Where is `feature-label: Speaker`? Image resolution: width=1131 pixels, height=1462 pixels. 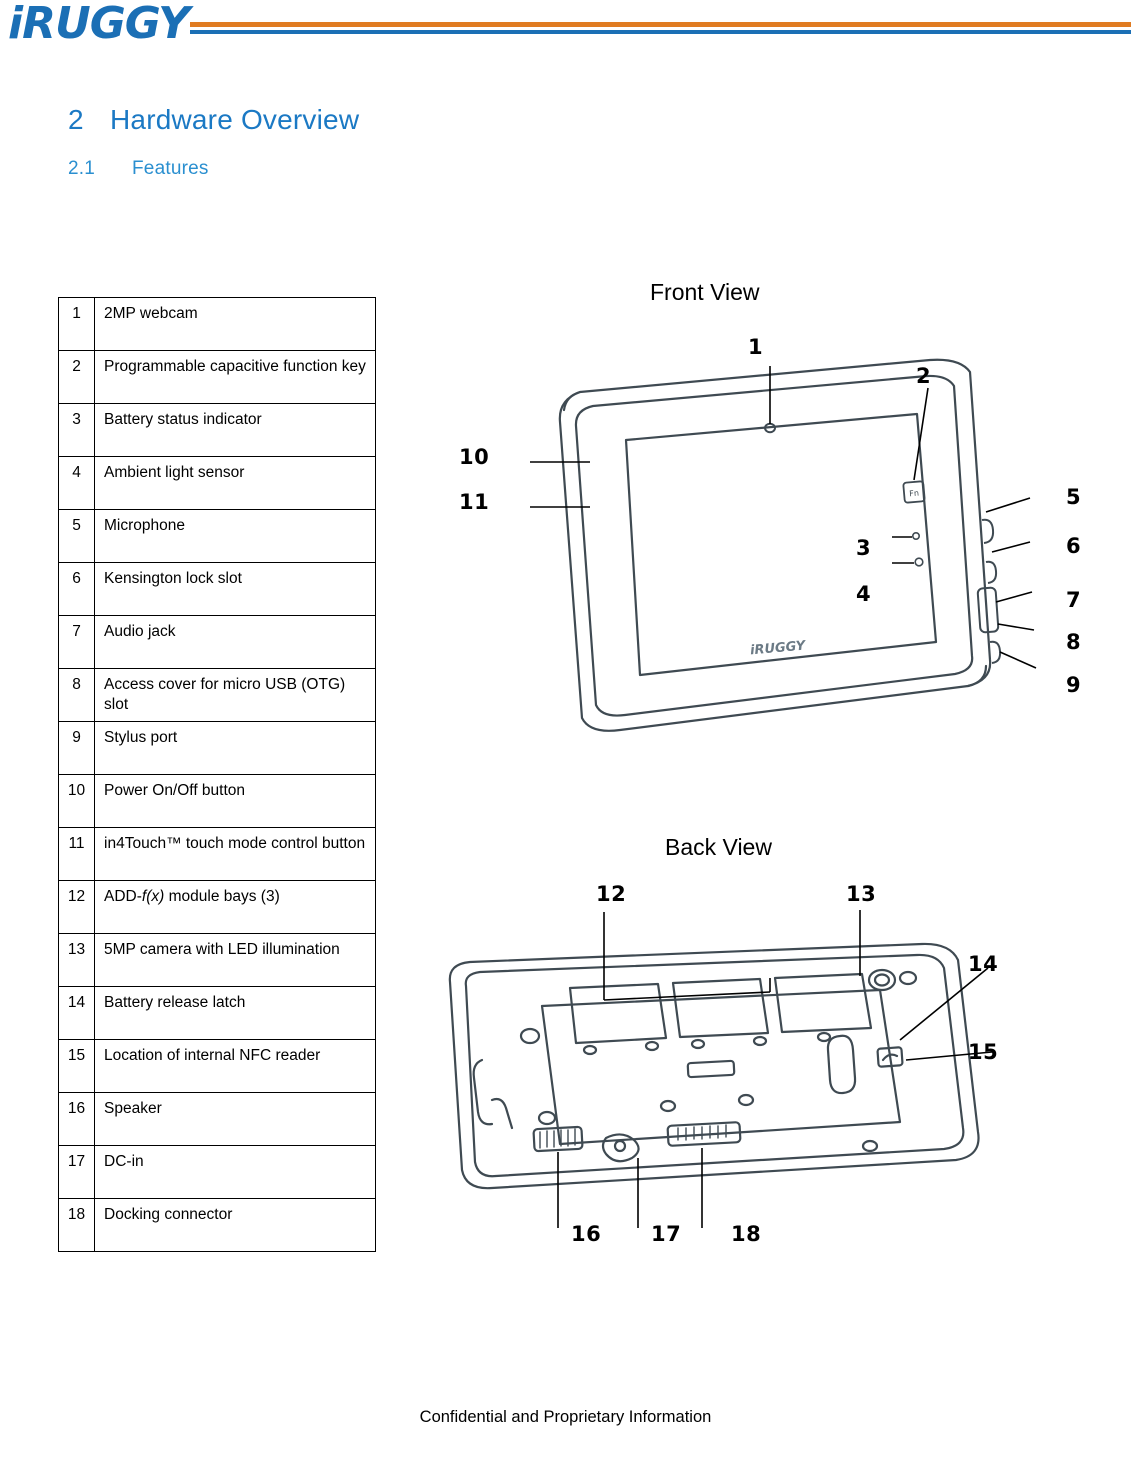
feature-label: Speaker is located at coordinates (235, 1119).